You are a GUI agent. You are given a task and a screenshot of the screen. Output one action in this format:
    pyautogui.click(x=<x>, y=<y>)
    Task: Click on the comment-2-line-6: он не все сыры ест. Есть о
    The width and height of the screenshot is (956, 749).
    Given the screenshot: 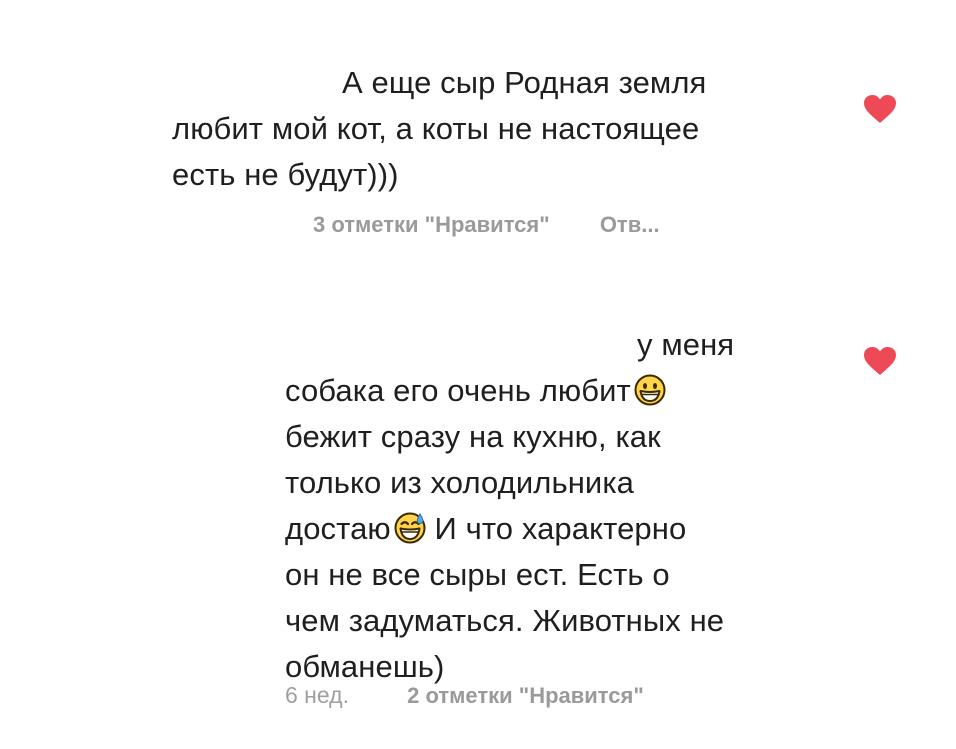 What is the action you would take?
    pyautogui.click(x=477, y=574)
    